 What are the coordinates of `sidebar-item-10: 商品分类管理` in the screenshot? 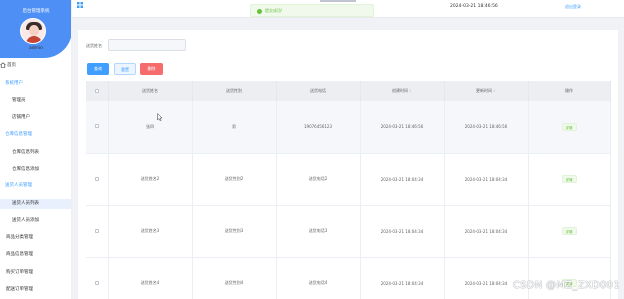 It's located at (35, 238).